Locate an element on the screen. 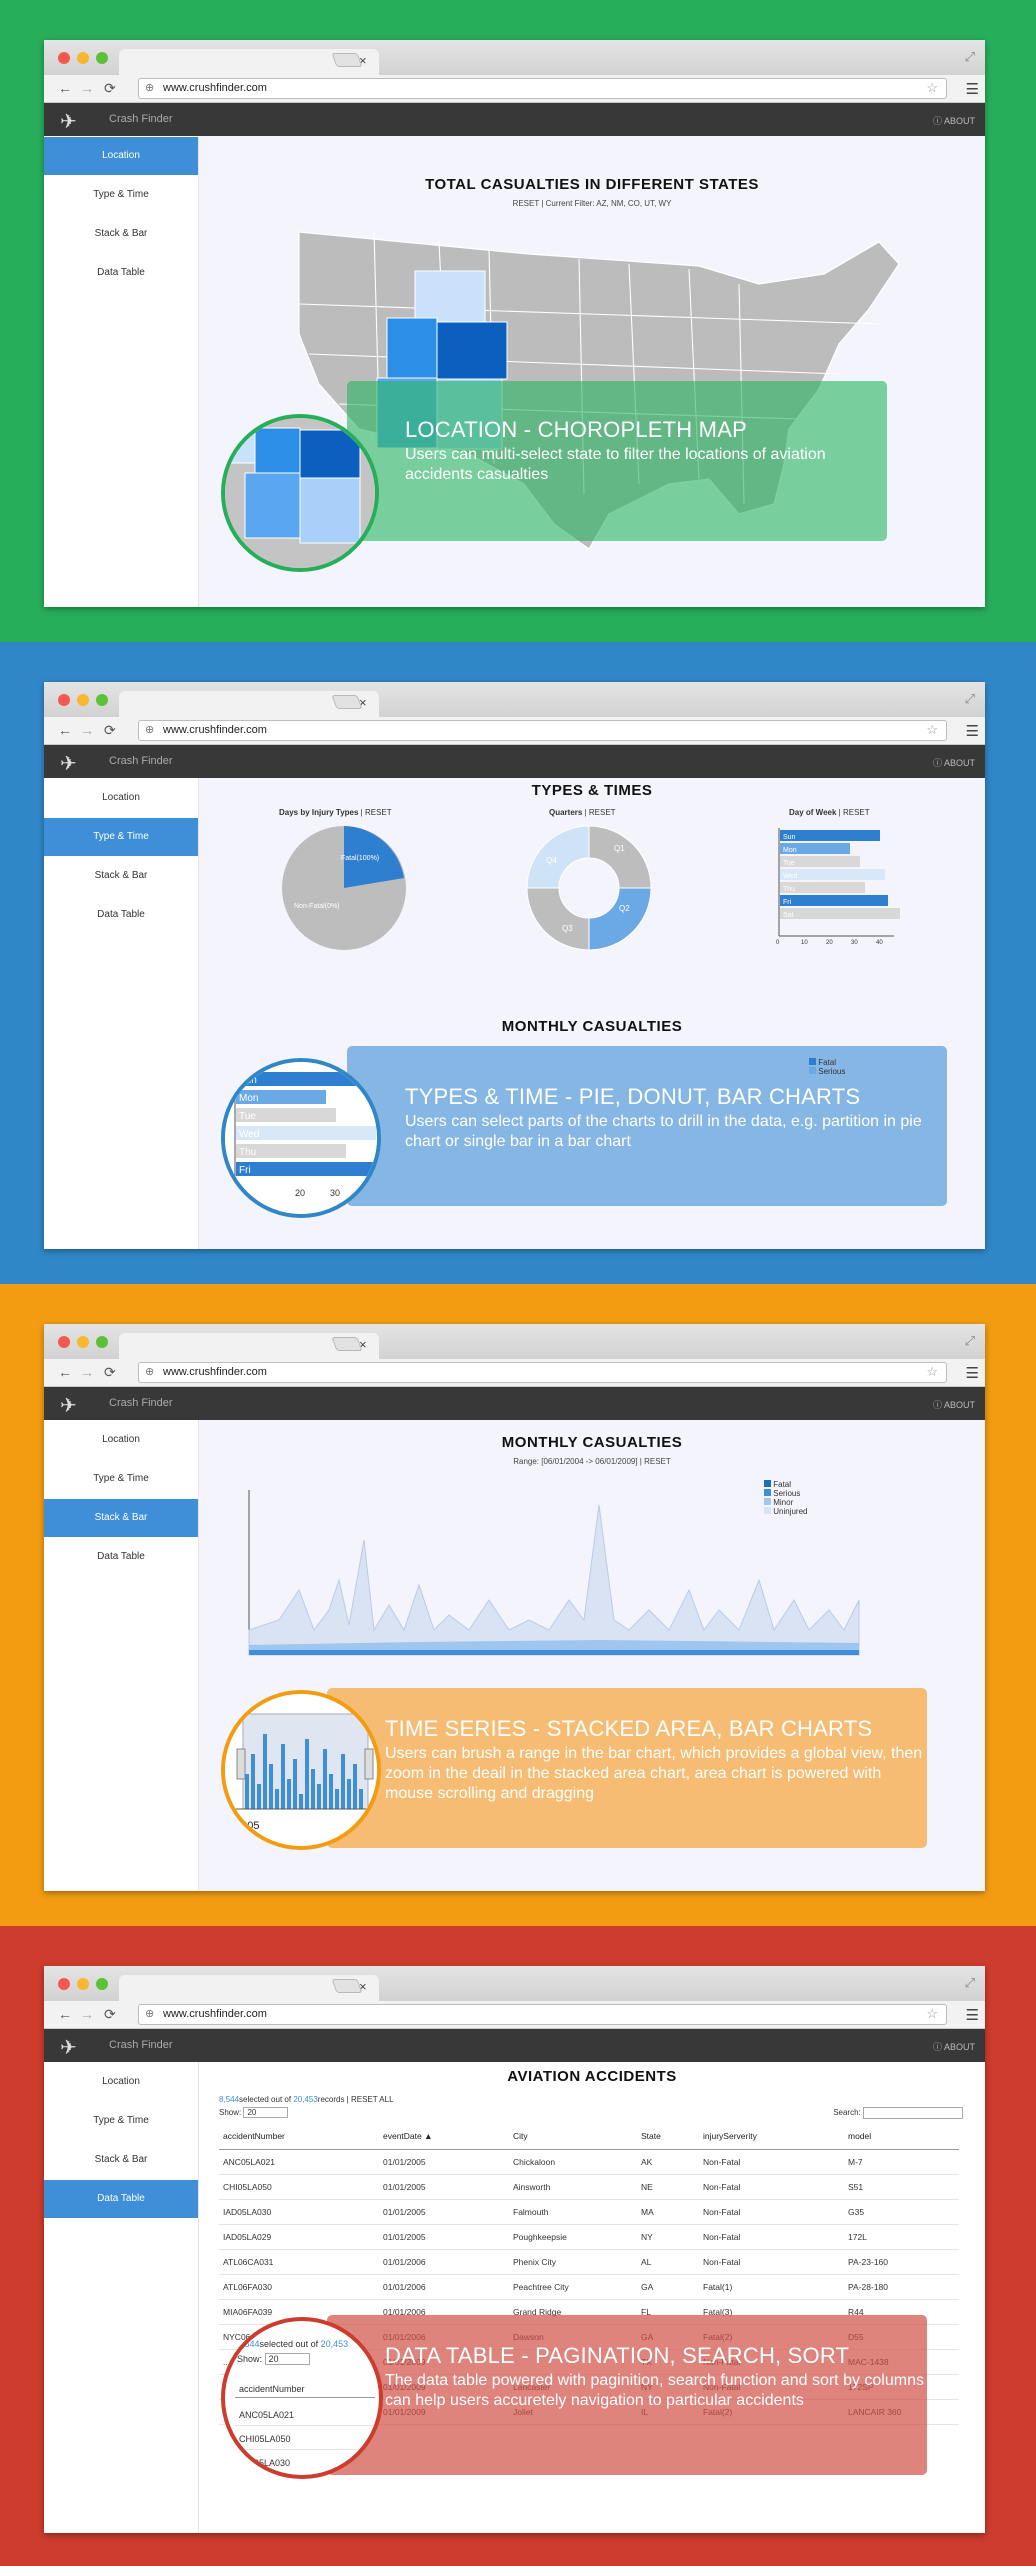 This screenshot has width=1036, height=2566. state-ut is located at coordinates (412, 348).